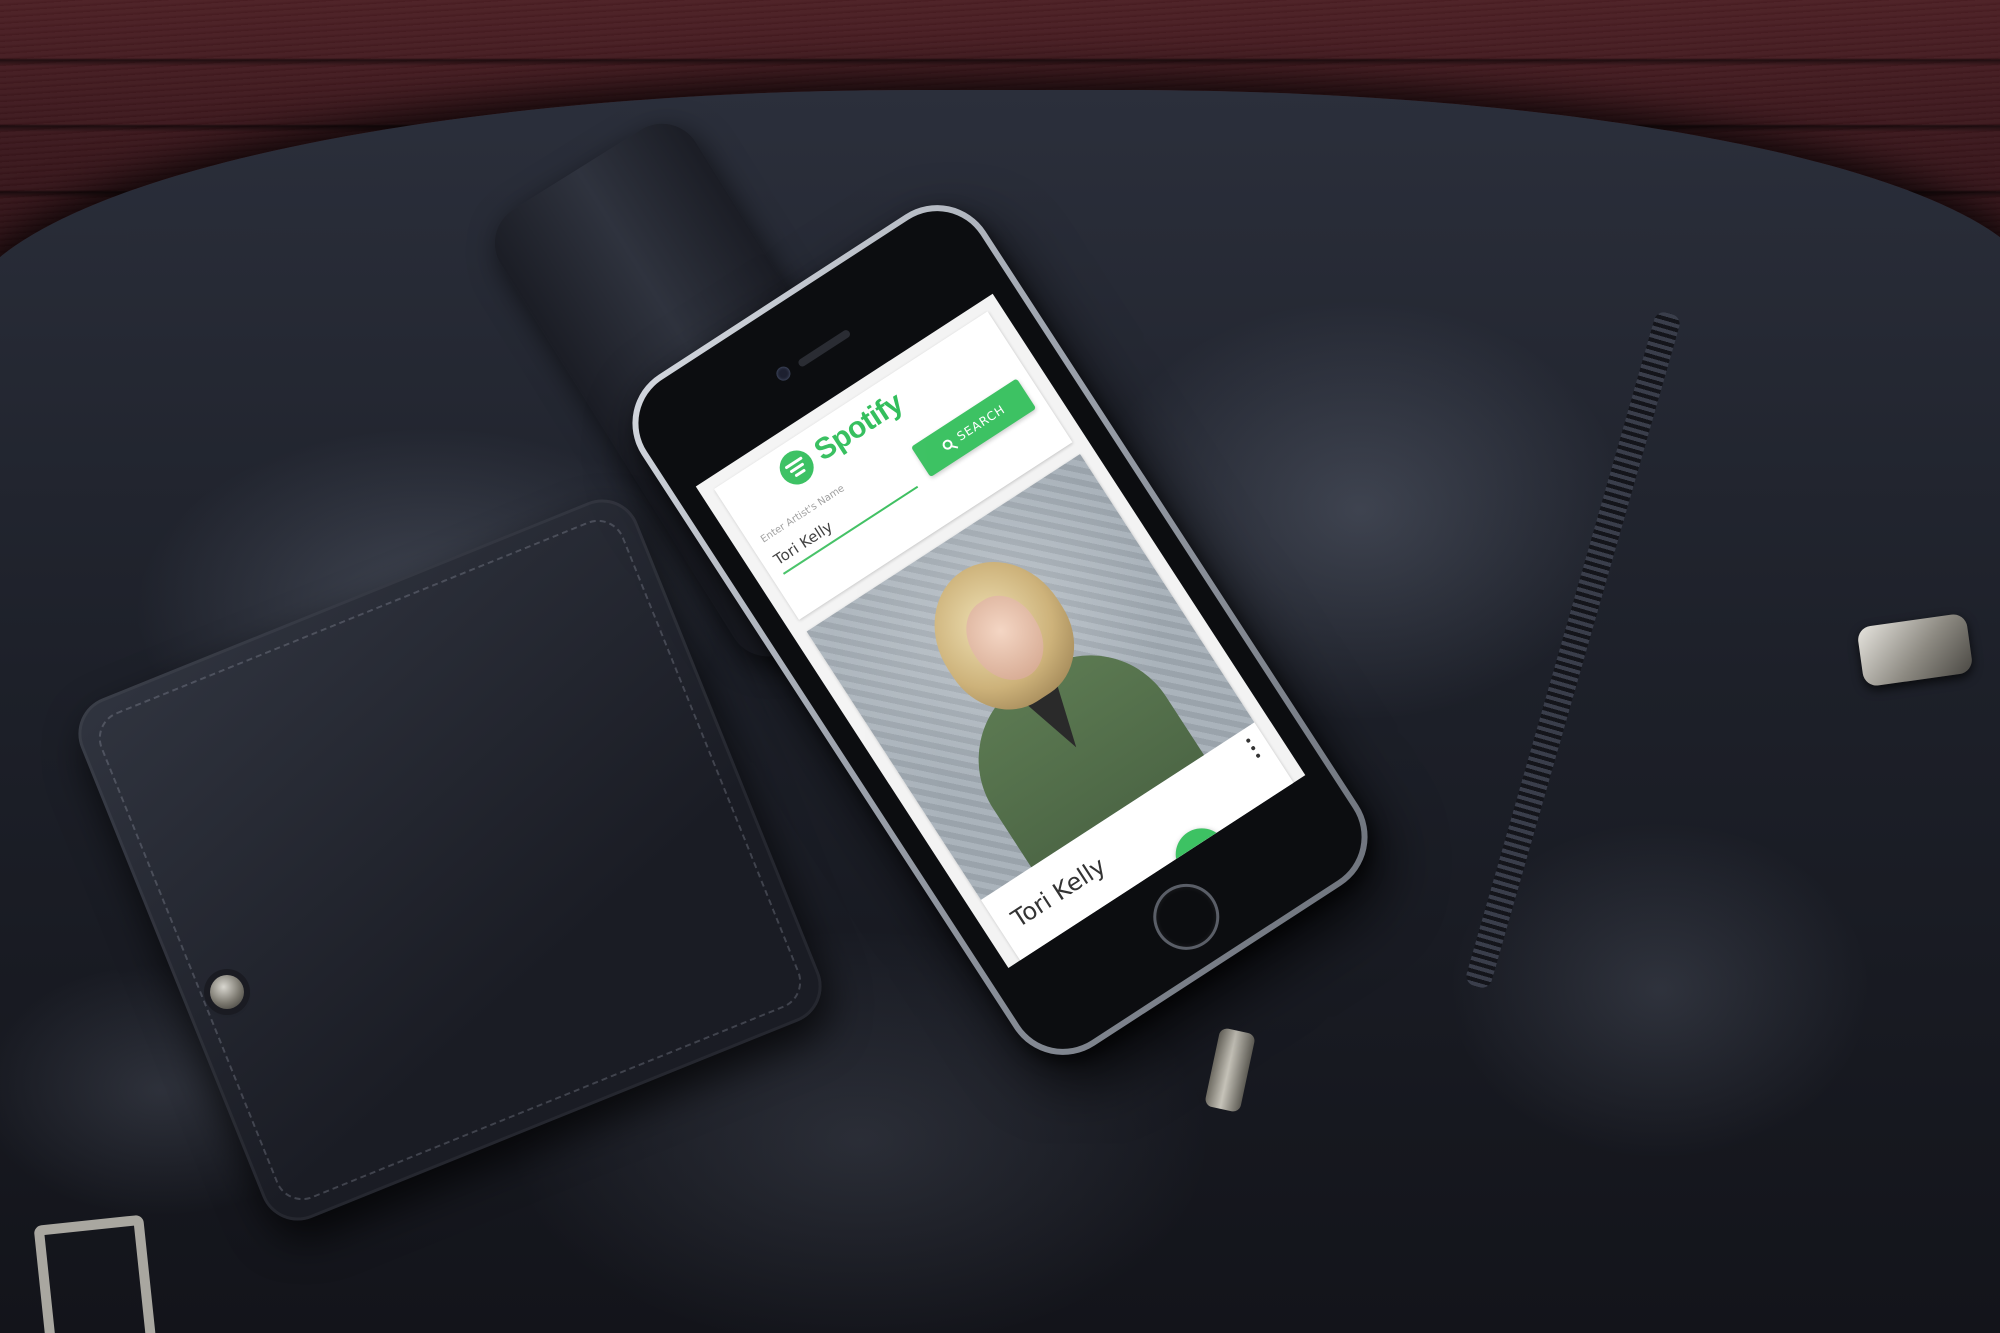 The height and width of the screenshot is (1333, 2000). Describe the element at coordinates (981, 423) in the screenshot. I see `search-button-label: SEARCH` at that location.